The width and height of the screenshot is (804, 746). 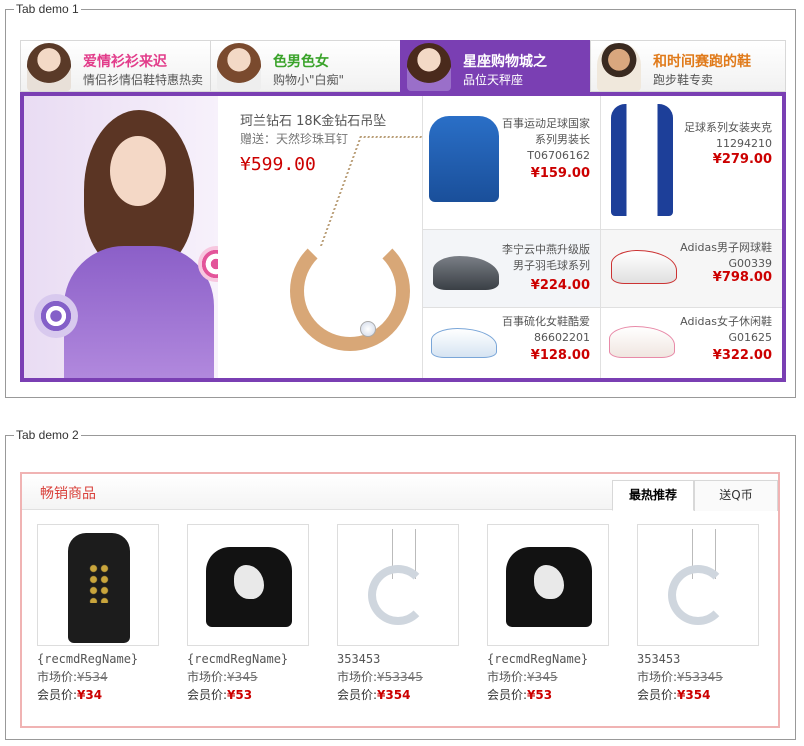 What do you see at coordinates (92, 677) in the screenshot?
I see `market-price-value: ¥534` at bounding box center [92, 677].